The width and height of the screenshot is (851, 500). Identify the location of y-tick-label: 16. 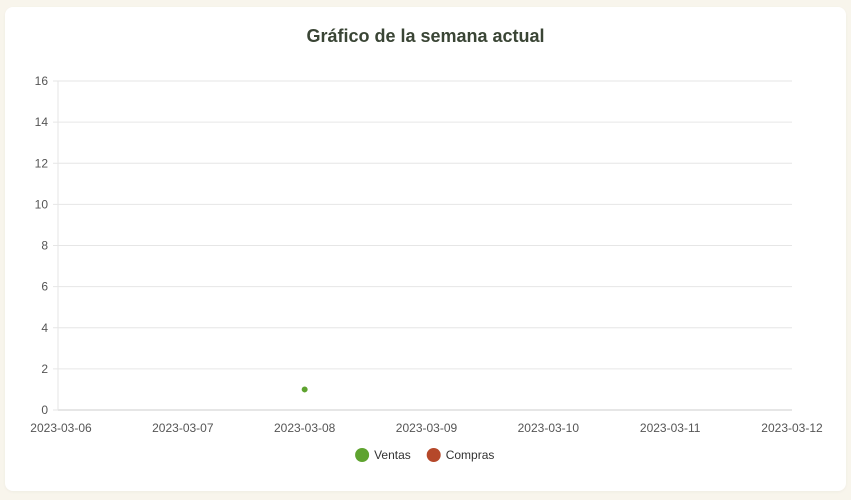
(42, 81).